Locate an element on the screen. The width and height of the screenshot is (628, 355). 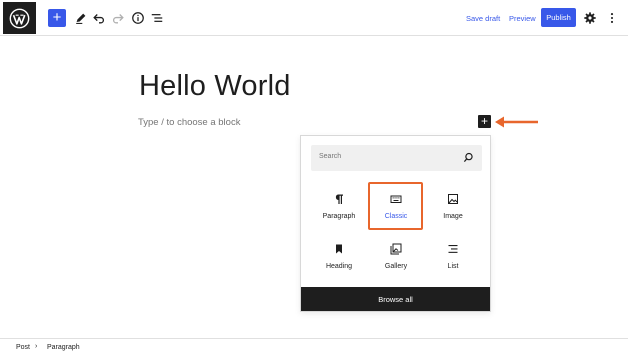
block-list: List is located at coordinates (453, 258).